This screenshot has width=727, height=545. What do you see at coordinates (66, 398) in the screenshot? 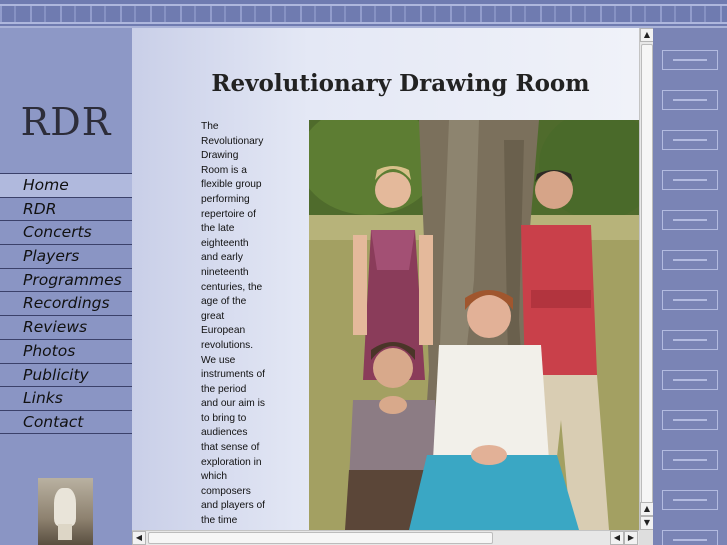
I see `nav-item-links: Links` at bounding box center [66, 398].